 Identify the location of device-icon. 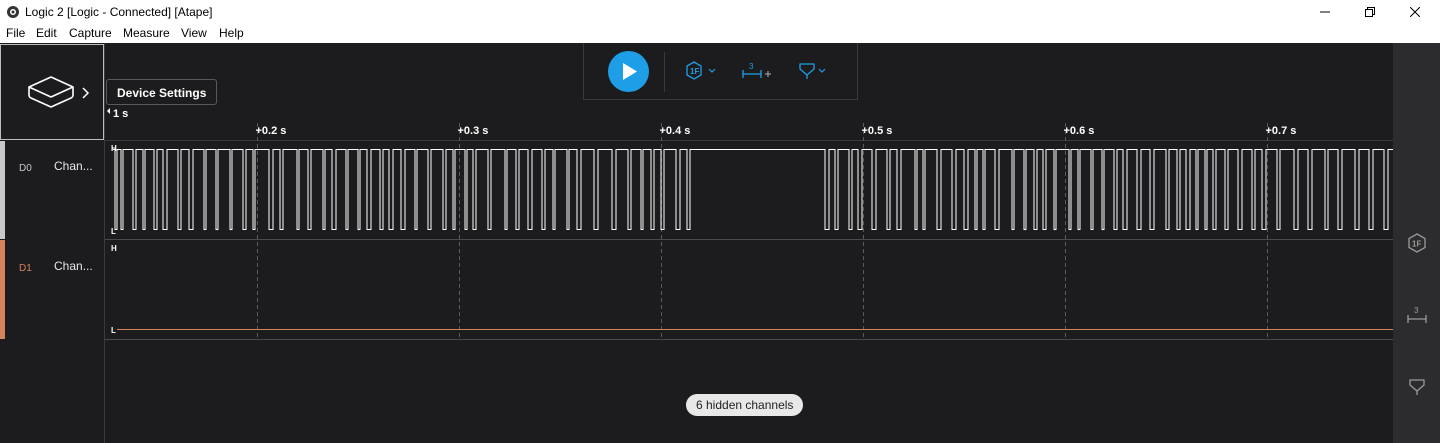
(51, 92).